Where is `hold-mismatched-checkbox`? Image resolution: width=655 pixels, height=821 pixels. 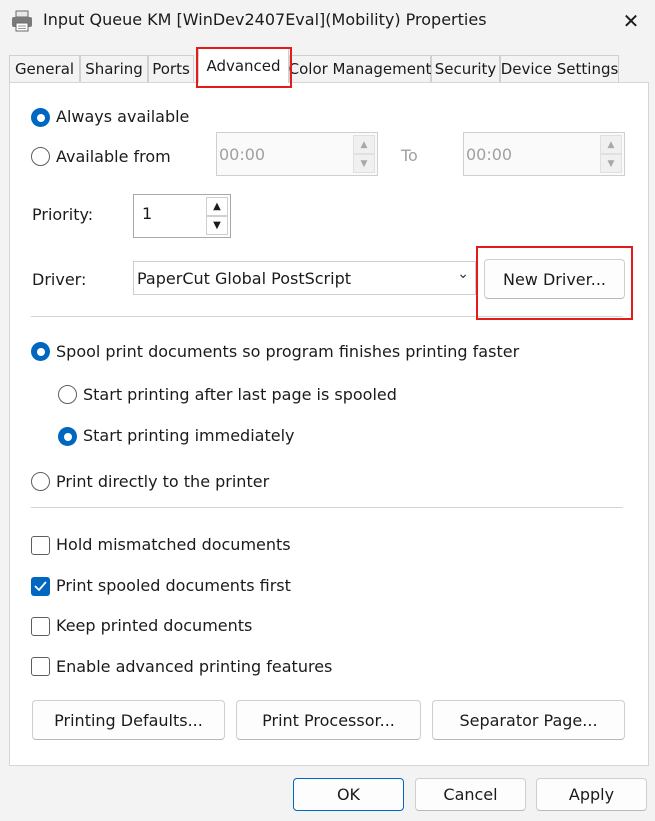 hold-mismatched-checkbox is located at coordinates (40, 545).